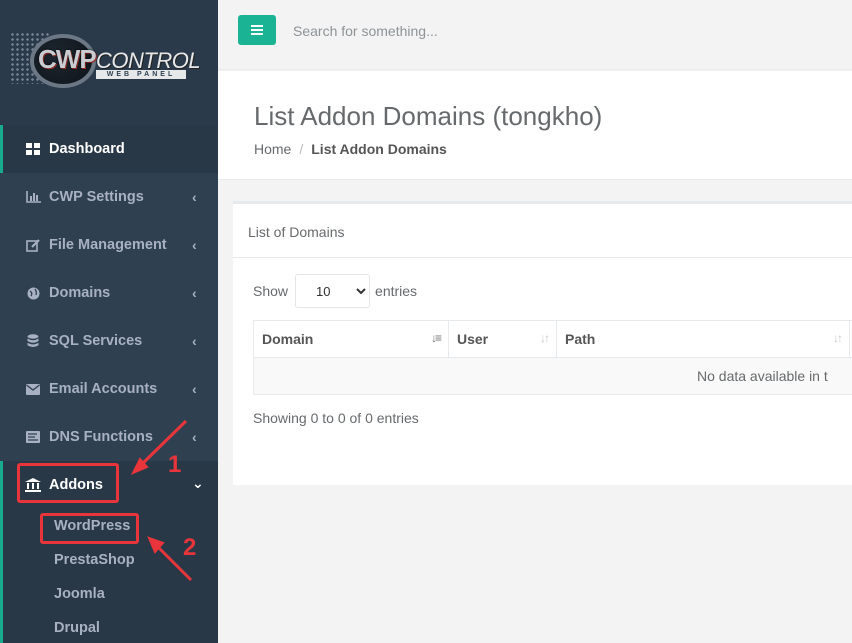 The width and height of the screenshot is (852, 643). I want to click on submenu-item-drupal: Drupal, so click(110, 627).